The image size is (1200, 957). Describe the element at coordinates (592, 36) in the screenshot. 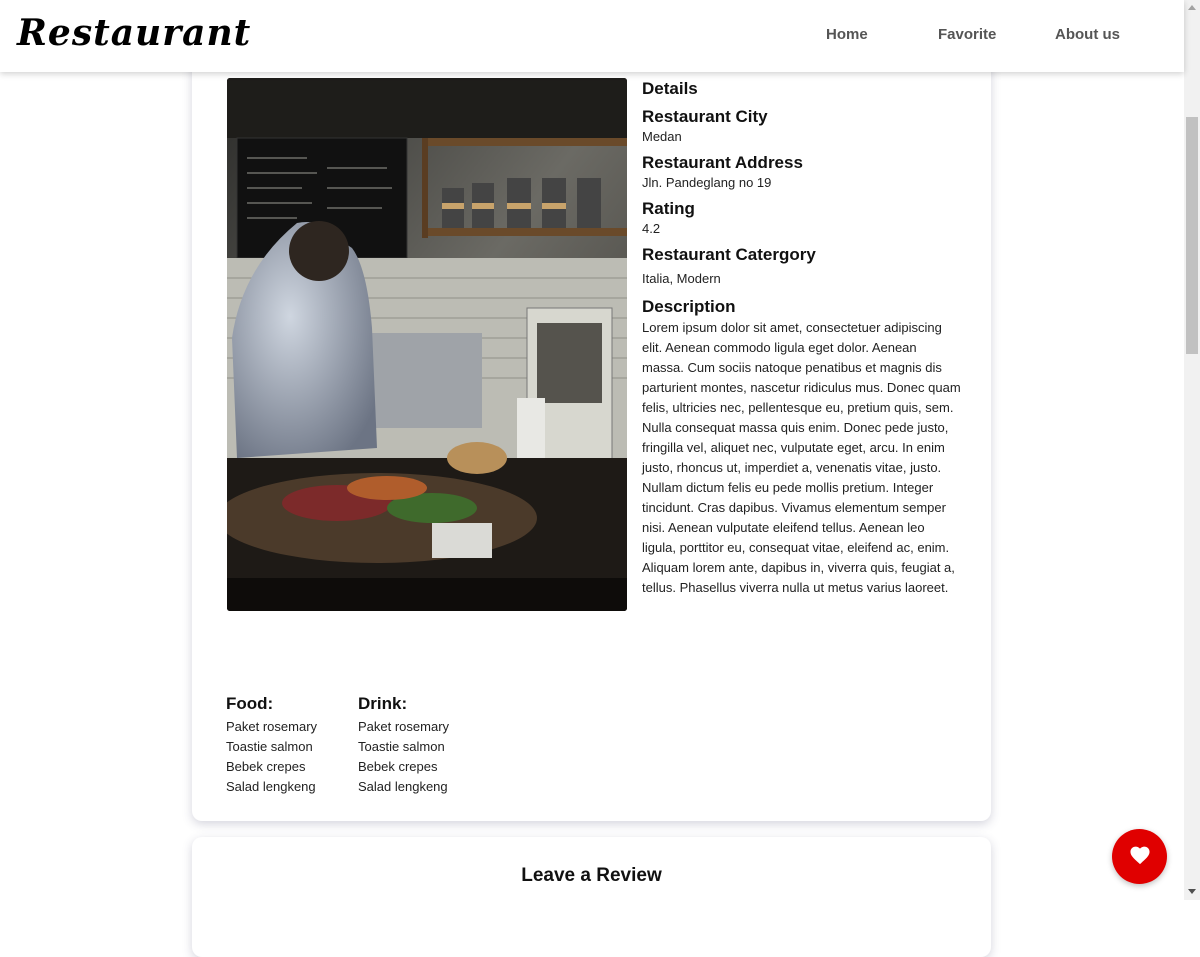

I see `navbar: Restaurant Home Favorite About us` at that location.